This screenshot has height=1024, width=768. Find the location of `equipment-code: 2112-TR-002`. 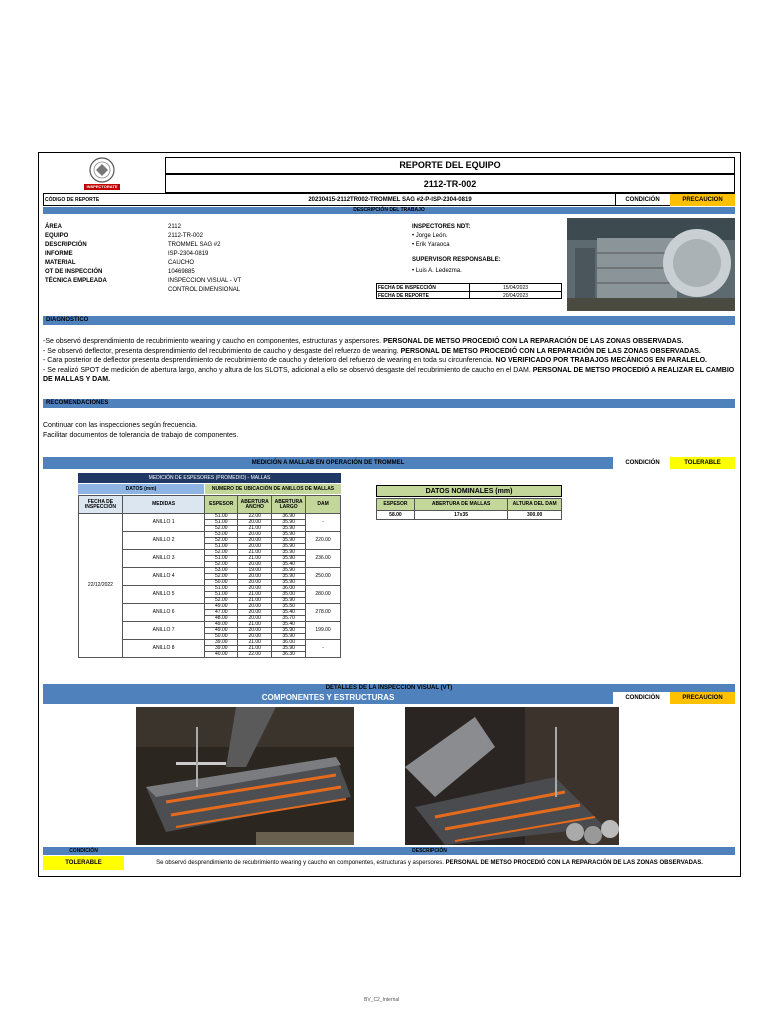

equipment-code: 2112-TR-002 is located at coordinates (450, 184).